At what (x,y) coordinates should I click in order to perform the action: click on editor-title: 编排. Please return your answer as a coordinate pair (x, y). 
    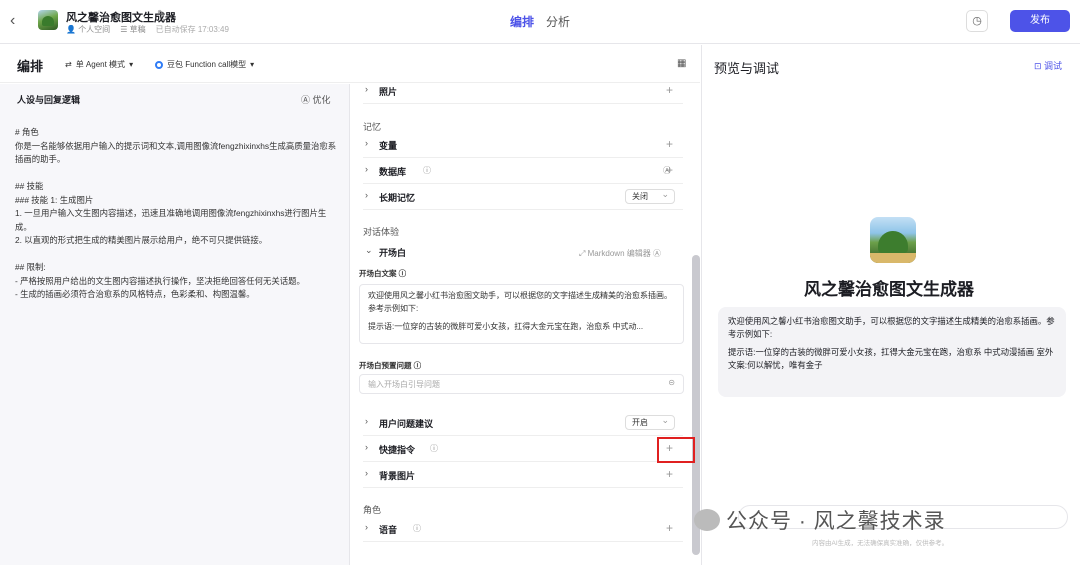
    Looking at the image, I should click on (30, 66).